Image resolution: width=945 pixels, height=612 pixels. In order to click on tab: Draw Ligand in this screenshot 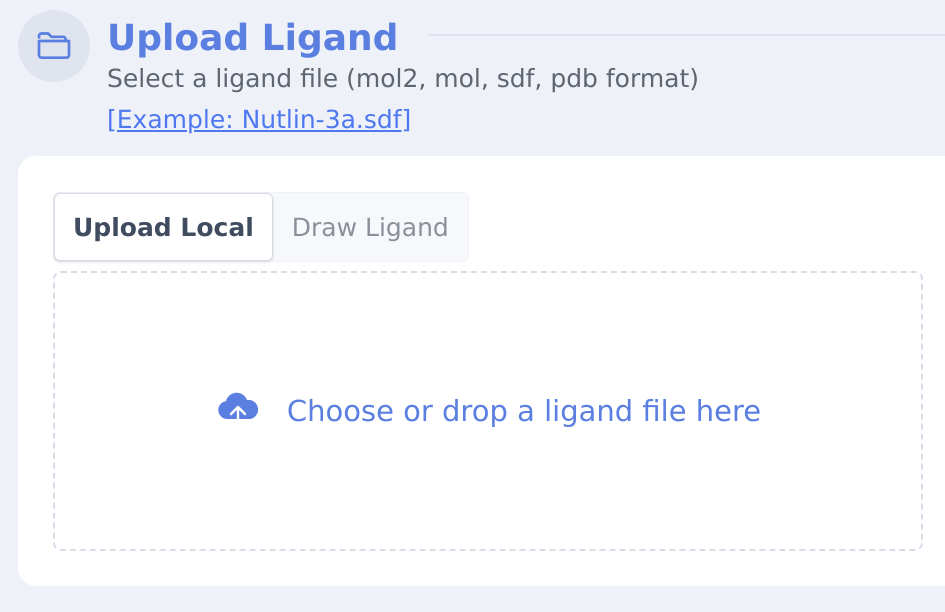, I will do `click(370, 227)`.